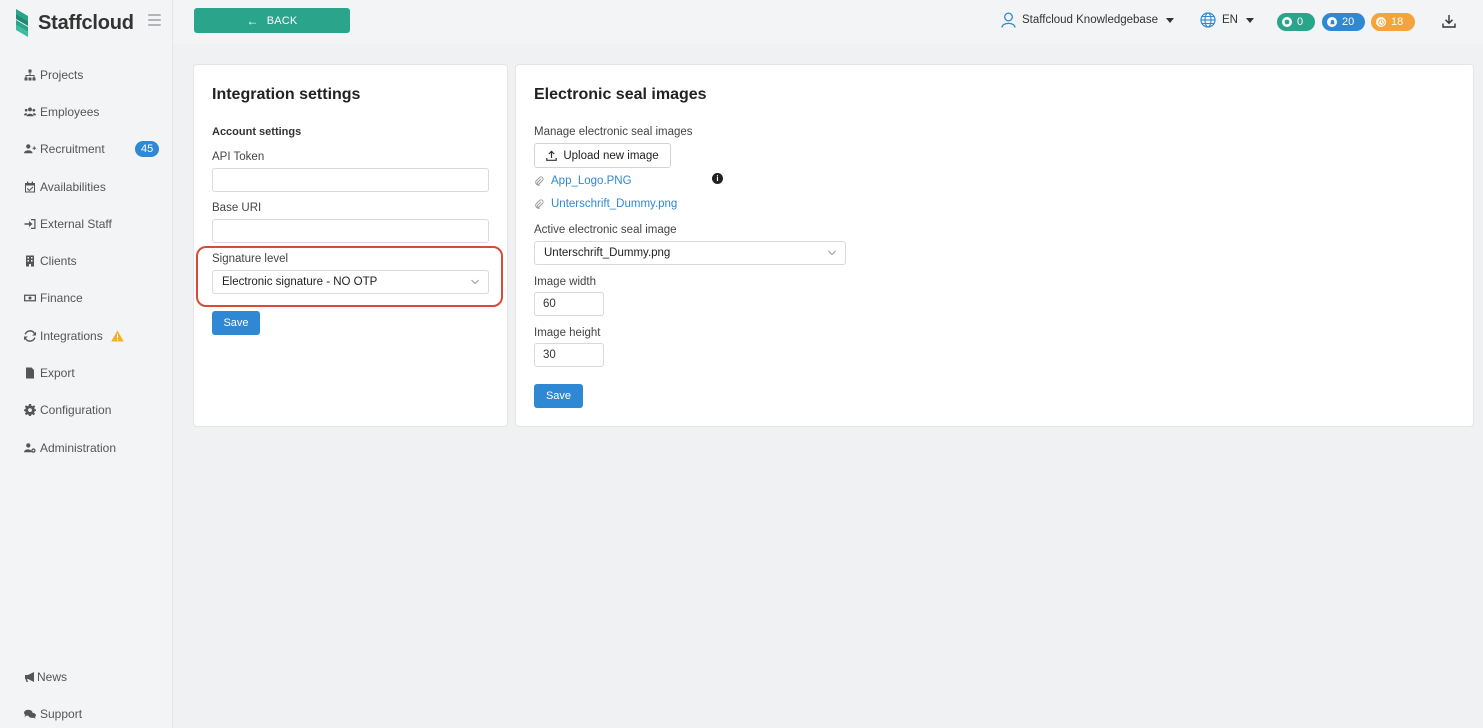 This screenshot has height=728, width=1483. What do you see at coordinates (1300, 22) in the screenshot?
I see `messages-count: 0` at bounding box center [1300, 22].